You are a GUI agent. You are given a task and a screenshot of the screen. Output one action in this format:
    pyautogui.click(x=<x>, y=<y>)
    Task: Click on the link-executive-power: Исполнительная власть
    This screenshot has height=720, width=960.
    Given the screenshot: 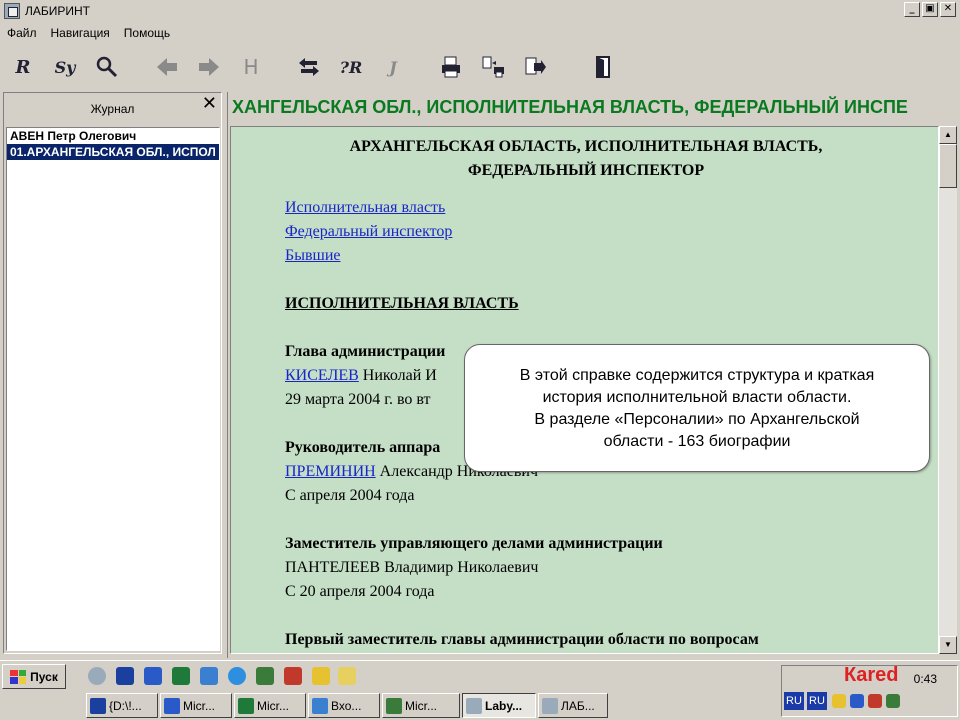 What is the action you would take?
    pyautogui.click(x=365, y=208)
    